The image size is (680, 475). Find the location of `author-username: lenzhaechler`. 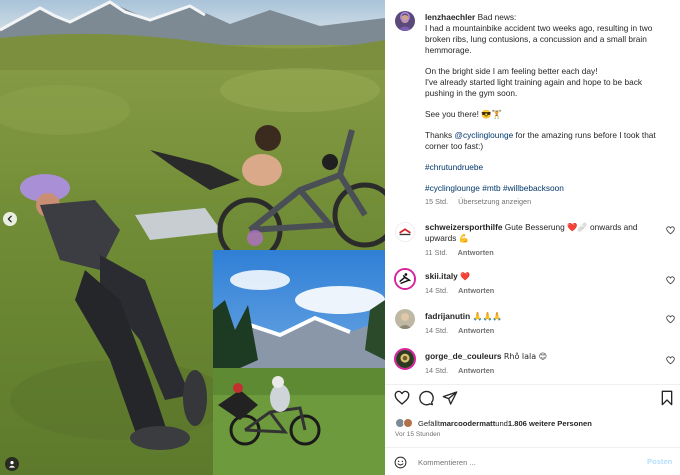

author-username: lenzhaechler is located at coordinates (450, 17).